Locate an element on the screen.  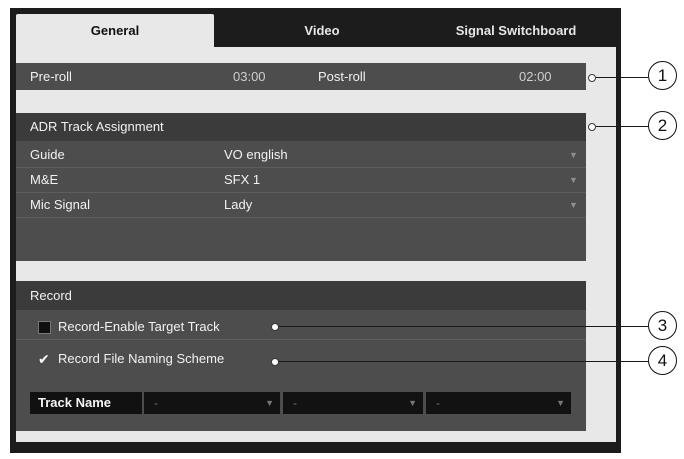
naming-slot-1: - ▼ is located at coordinates (212, 403).